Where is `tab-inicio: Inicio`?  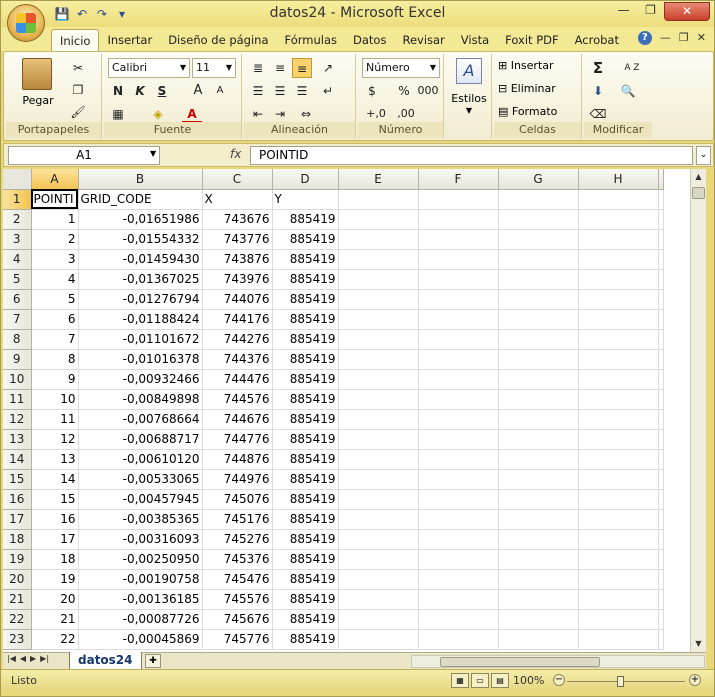 tab-inicio: Inicio is located at coordinates (75, 40).